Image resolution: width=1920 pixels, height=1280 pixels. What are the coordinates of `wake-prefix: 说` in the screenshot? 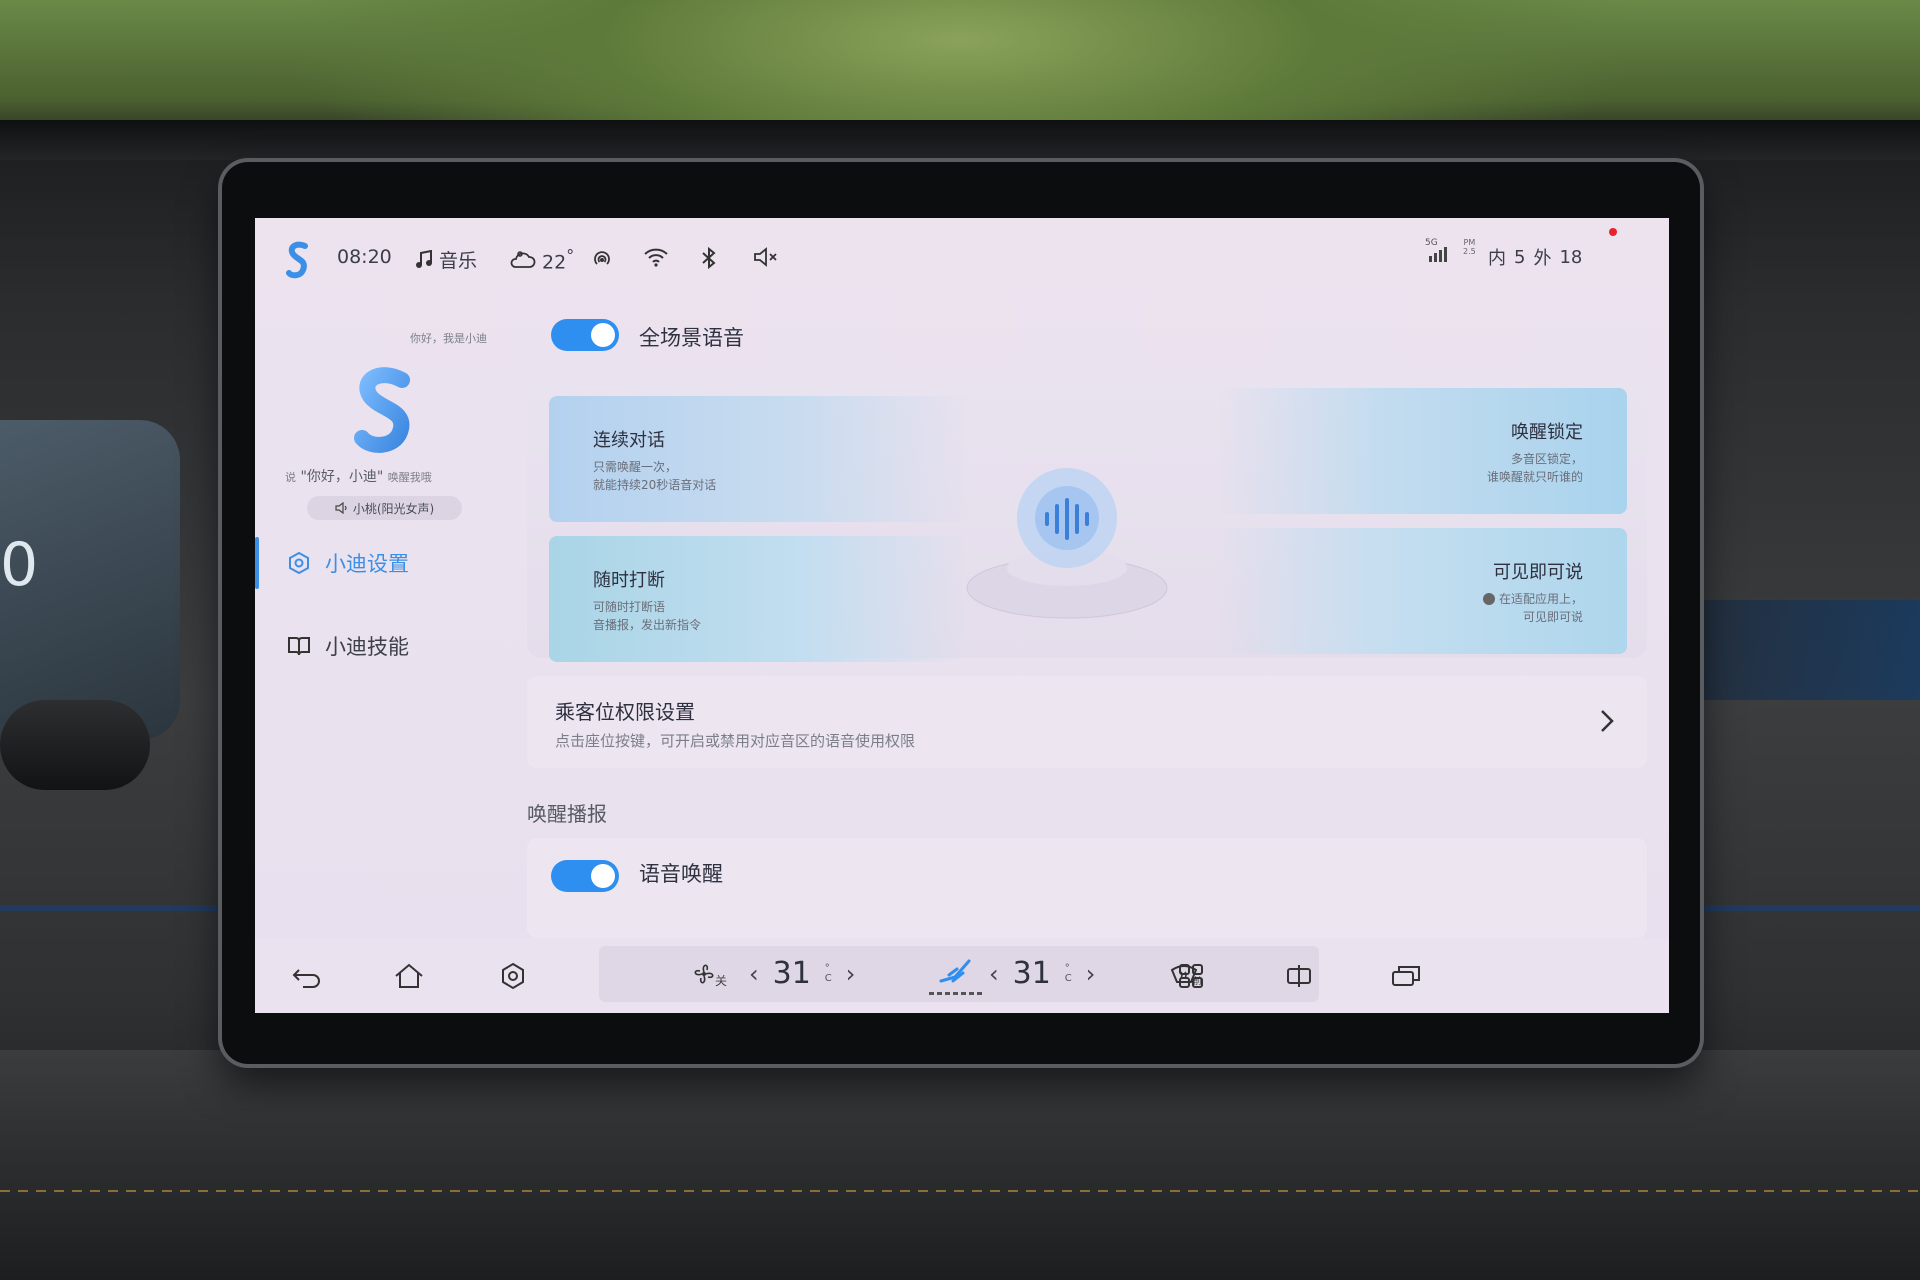 It's located at (290, 477).